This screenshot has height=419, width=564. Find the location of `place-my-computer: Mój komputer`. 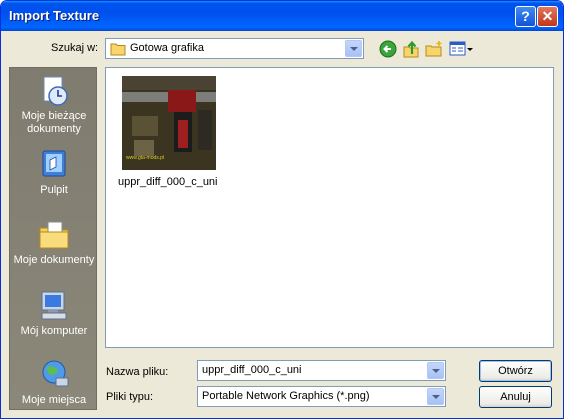

place-my-computer: Mój komputer is located at coordinates (54, 313).